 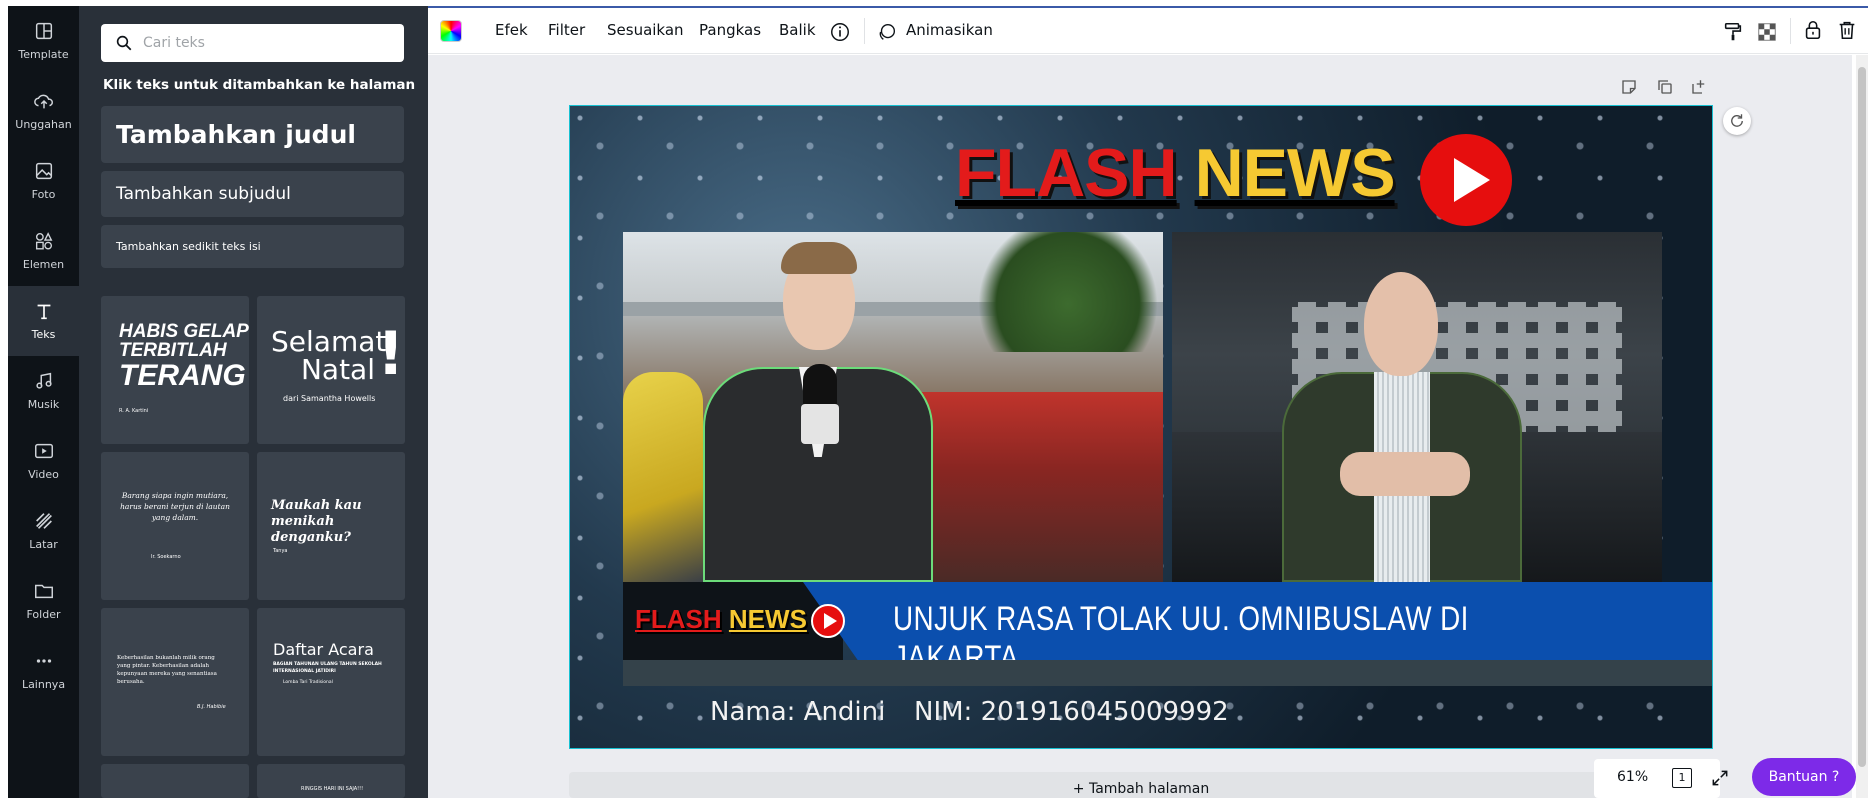 What do you see at coordinates (1068, 292) in the screenshot?
I see `tree` at bounding box center [1068, 292].